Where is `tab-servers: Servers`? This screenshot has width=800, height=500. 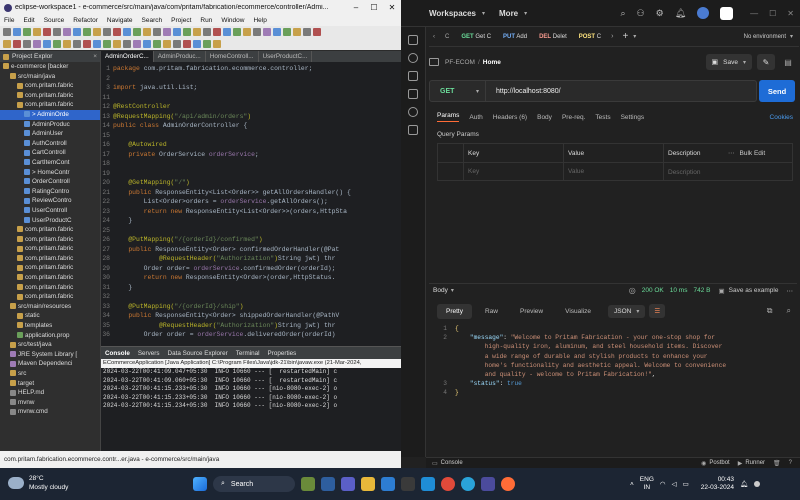
tab-servers: Servers is located at coordinates (149, 353).